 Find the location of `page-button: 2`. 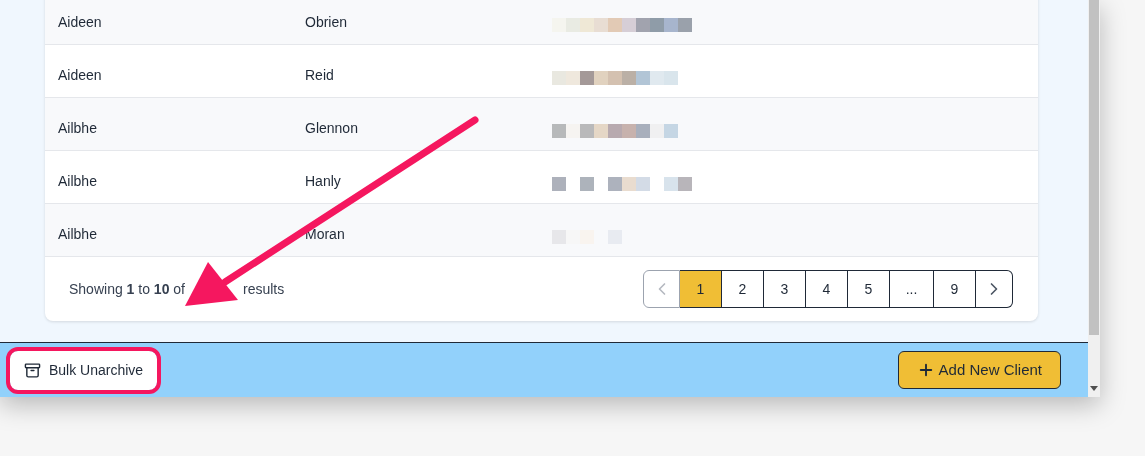

page-button: 2 is located at coordinates (743, 289).